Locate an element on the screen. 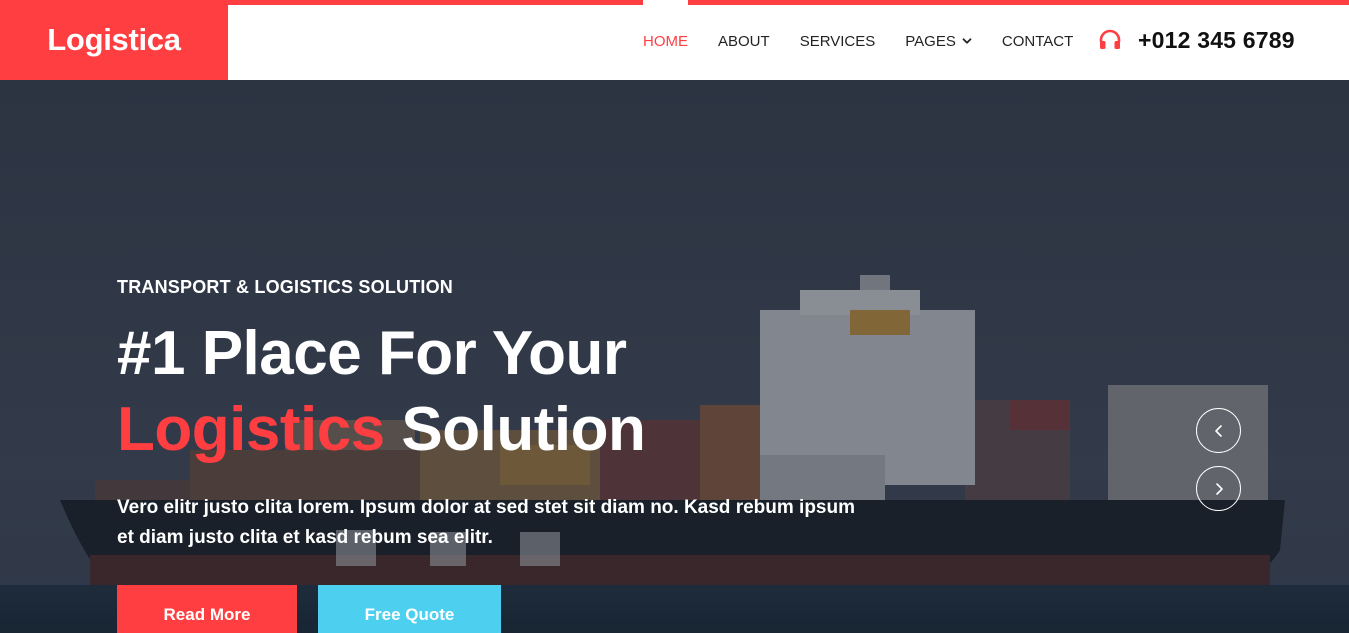  hero-headline-line1: #1 Place For Your is located at coordinates (372, 353).